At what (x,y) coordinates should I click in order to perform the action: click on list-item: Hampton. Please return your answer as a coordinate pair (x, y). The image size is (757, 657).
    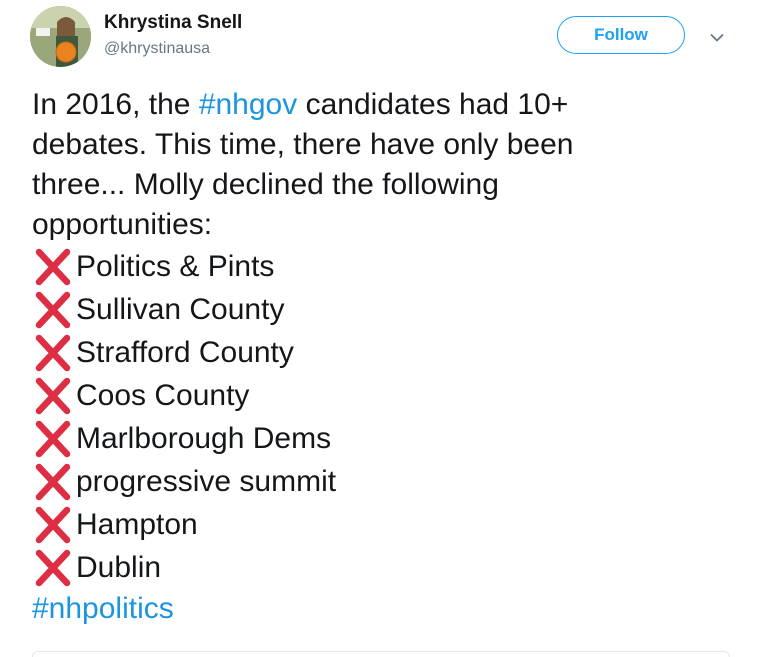
    Looking at the image, I should click on (382, 524).